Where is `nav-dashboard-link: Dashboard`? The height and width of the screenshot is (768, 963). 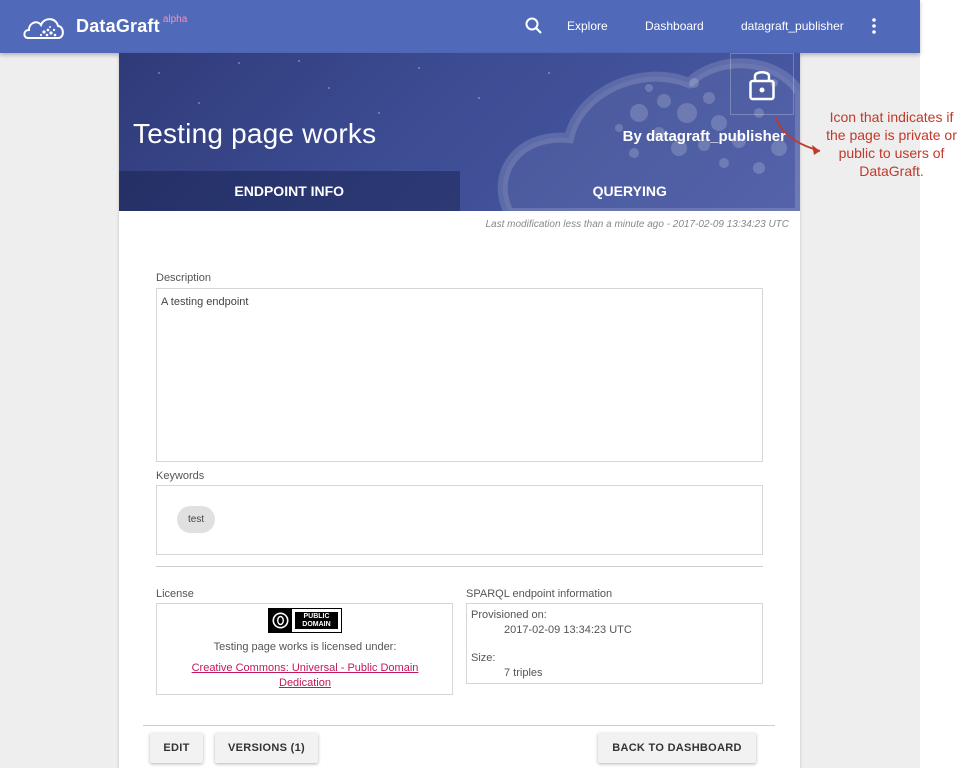 nav-dashboard-link: Dashboard is located at coordinates (674, 26).